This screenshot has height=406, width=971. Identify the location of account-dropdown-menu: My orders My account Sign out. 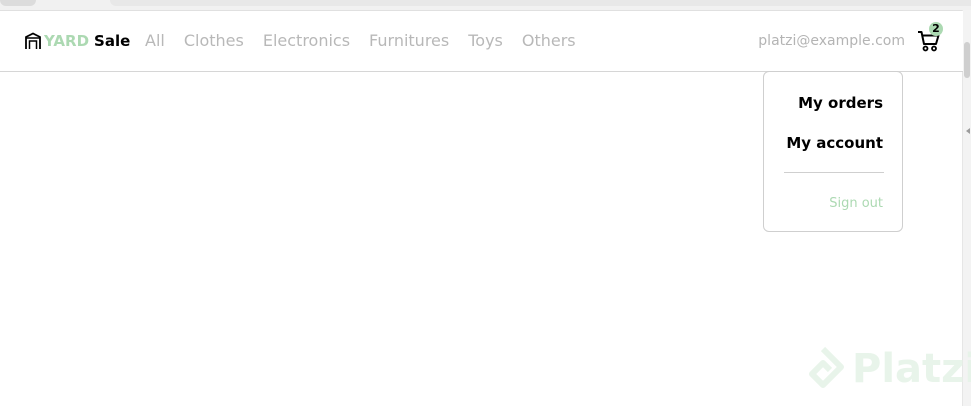
(833, 151).